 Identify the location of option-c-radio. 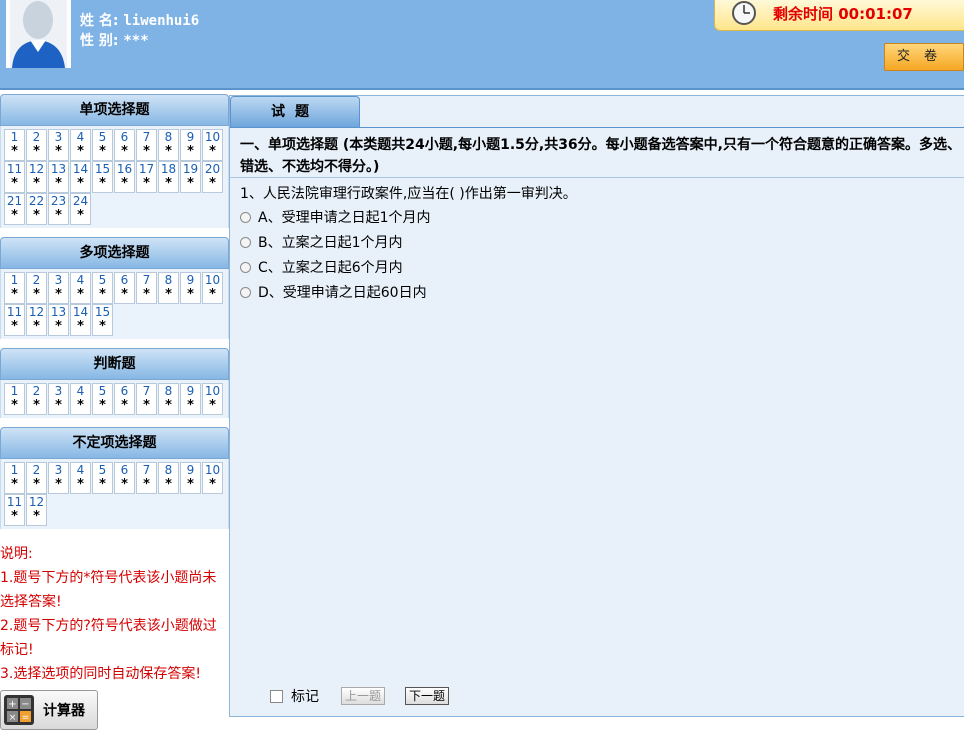
(245, 267).